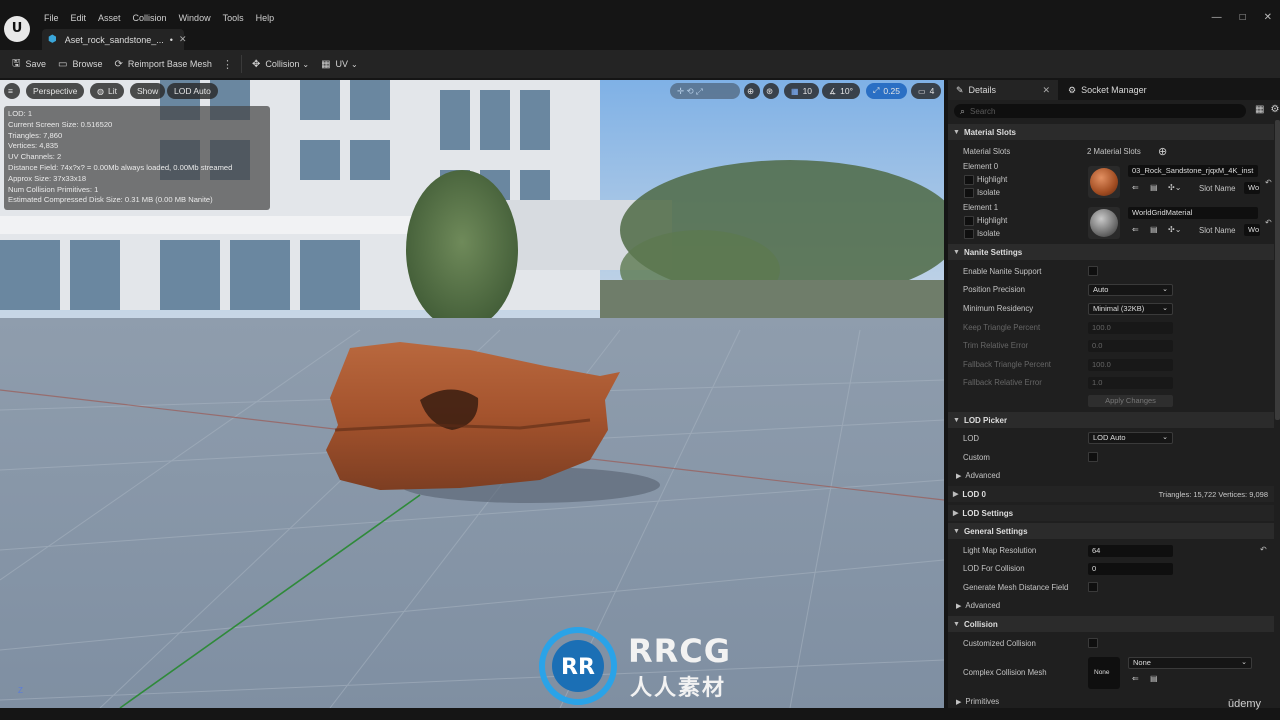 This screenshot has height=720, width=1280. I want to click on save-button: 🖫 Save, so click(29, 64).